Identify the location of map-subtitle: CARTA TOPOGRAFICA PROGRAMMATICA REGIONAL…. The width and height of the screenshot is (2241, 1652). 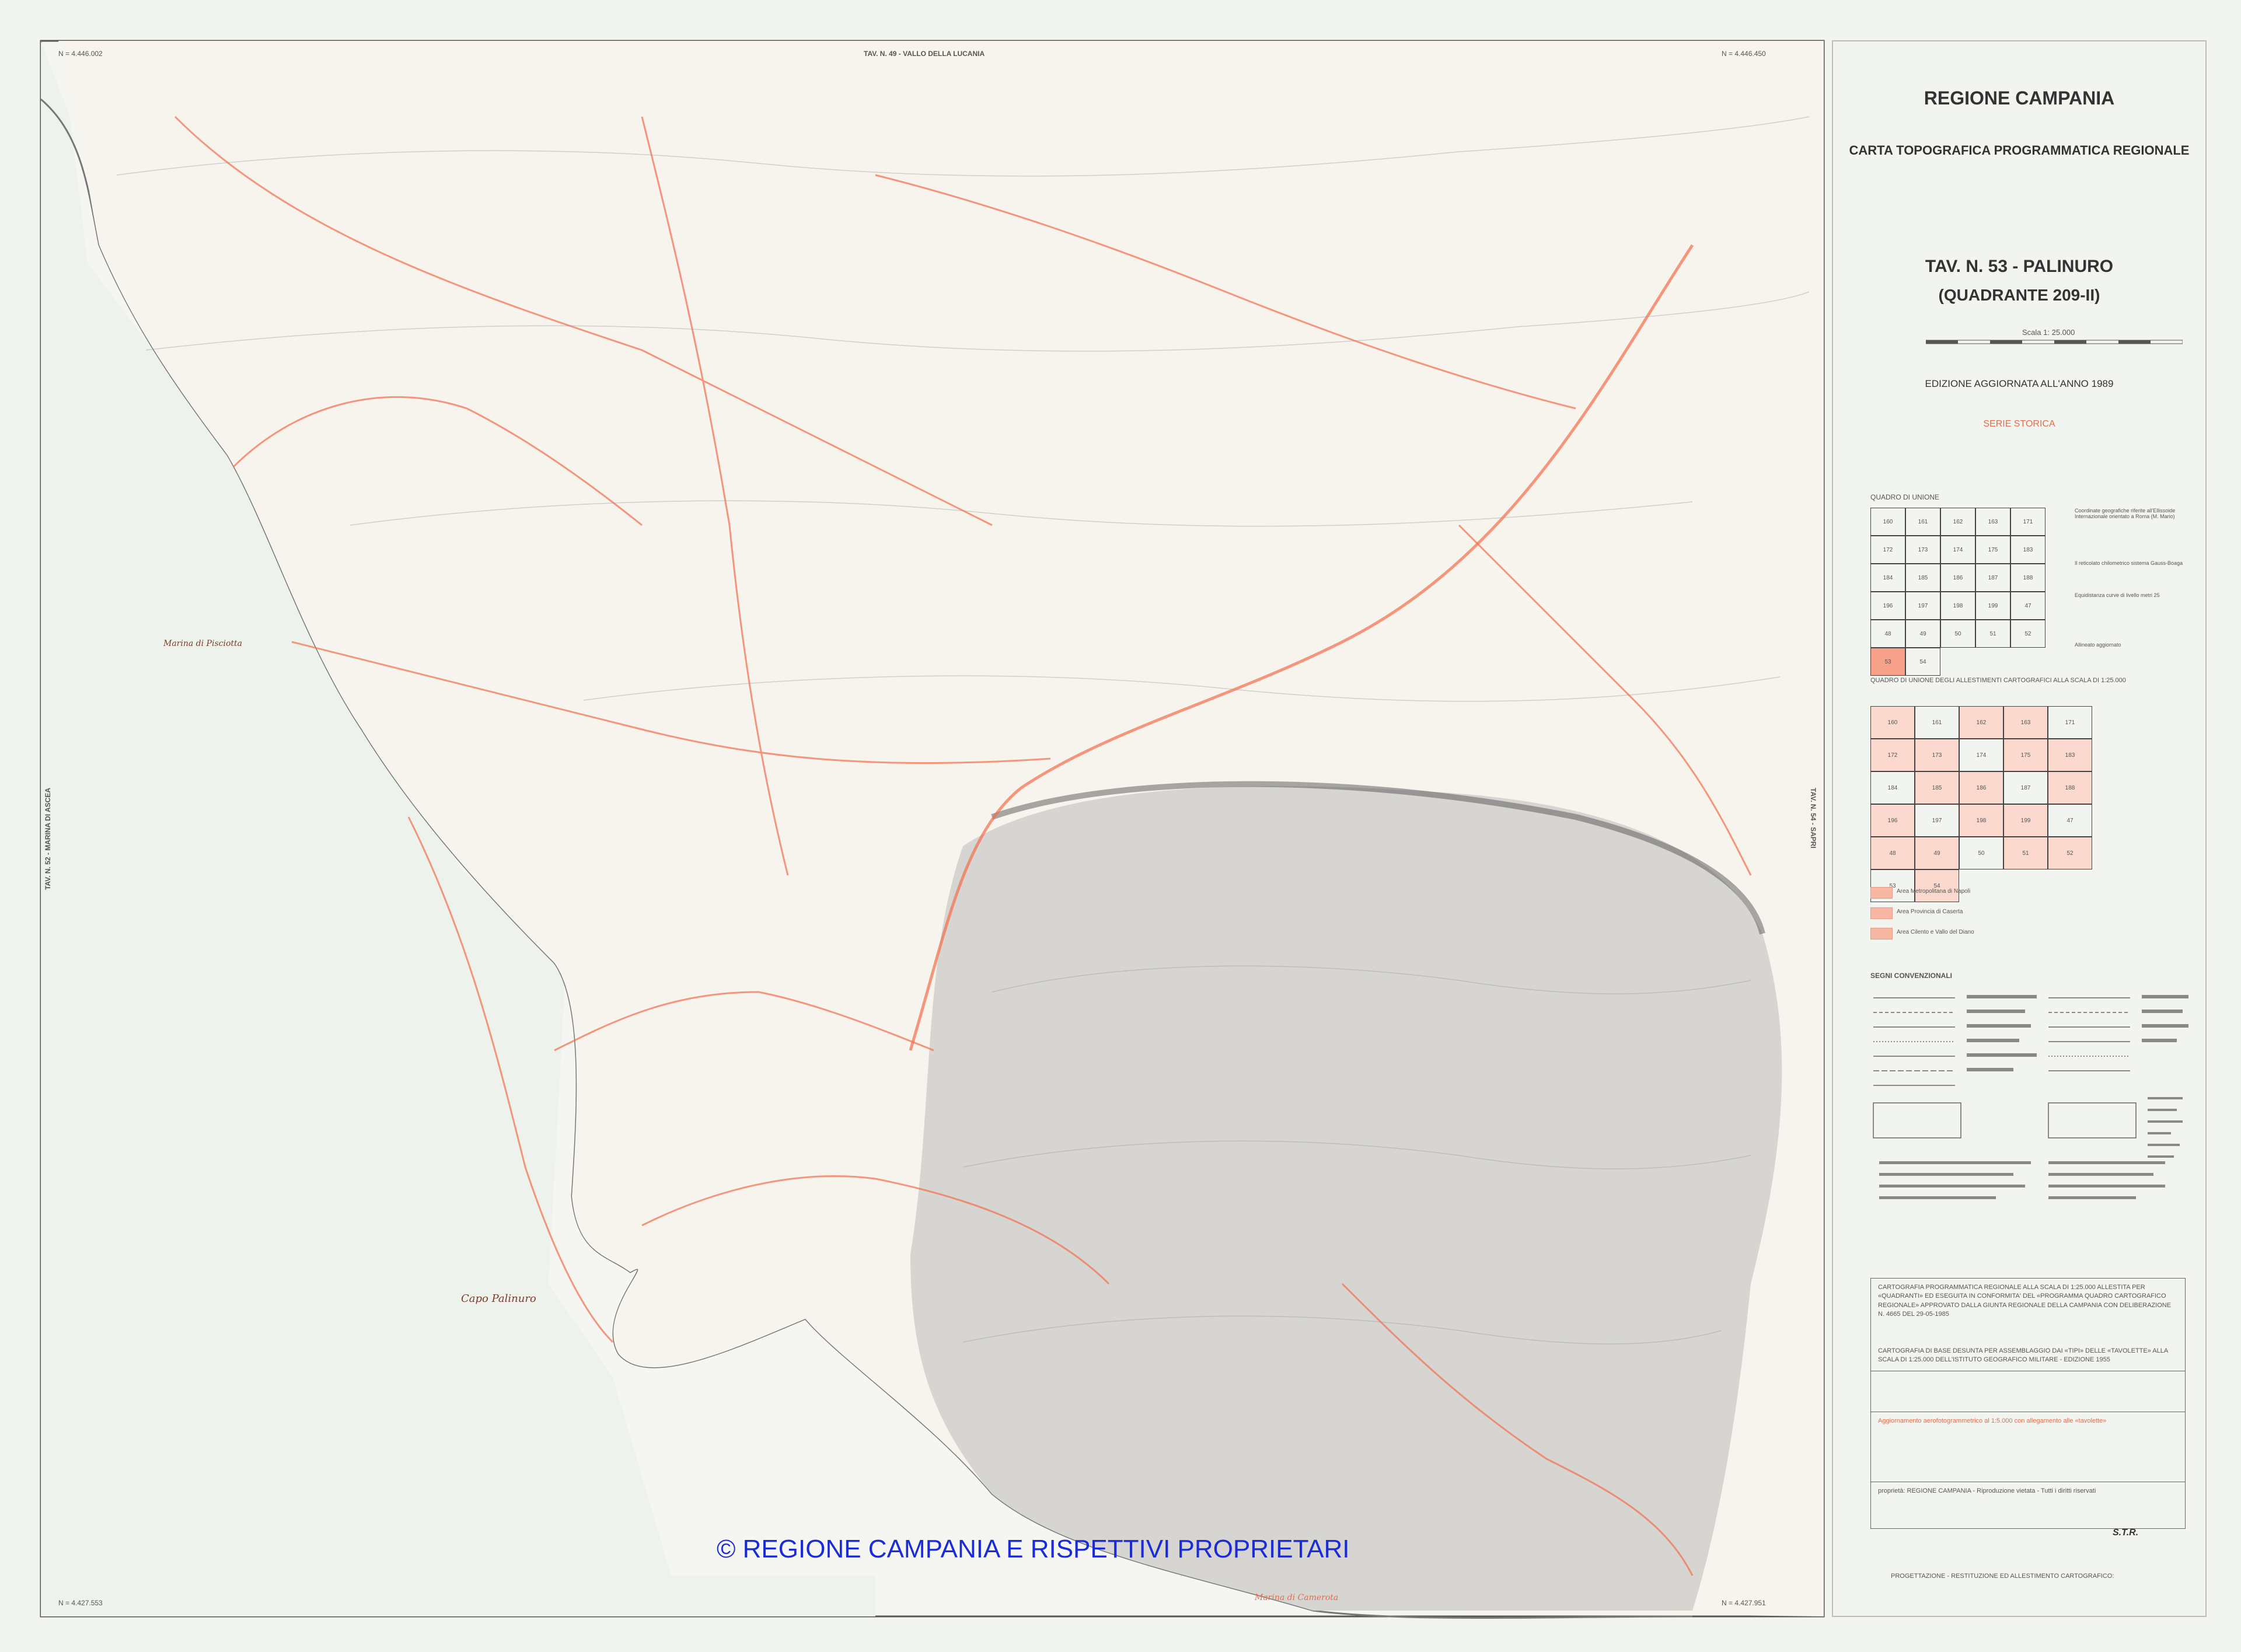
(2019, 150).